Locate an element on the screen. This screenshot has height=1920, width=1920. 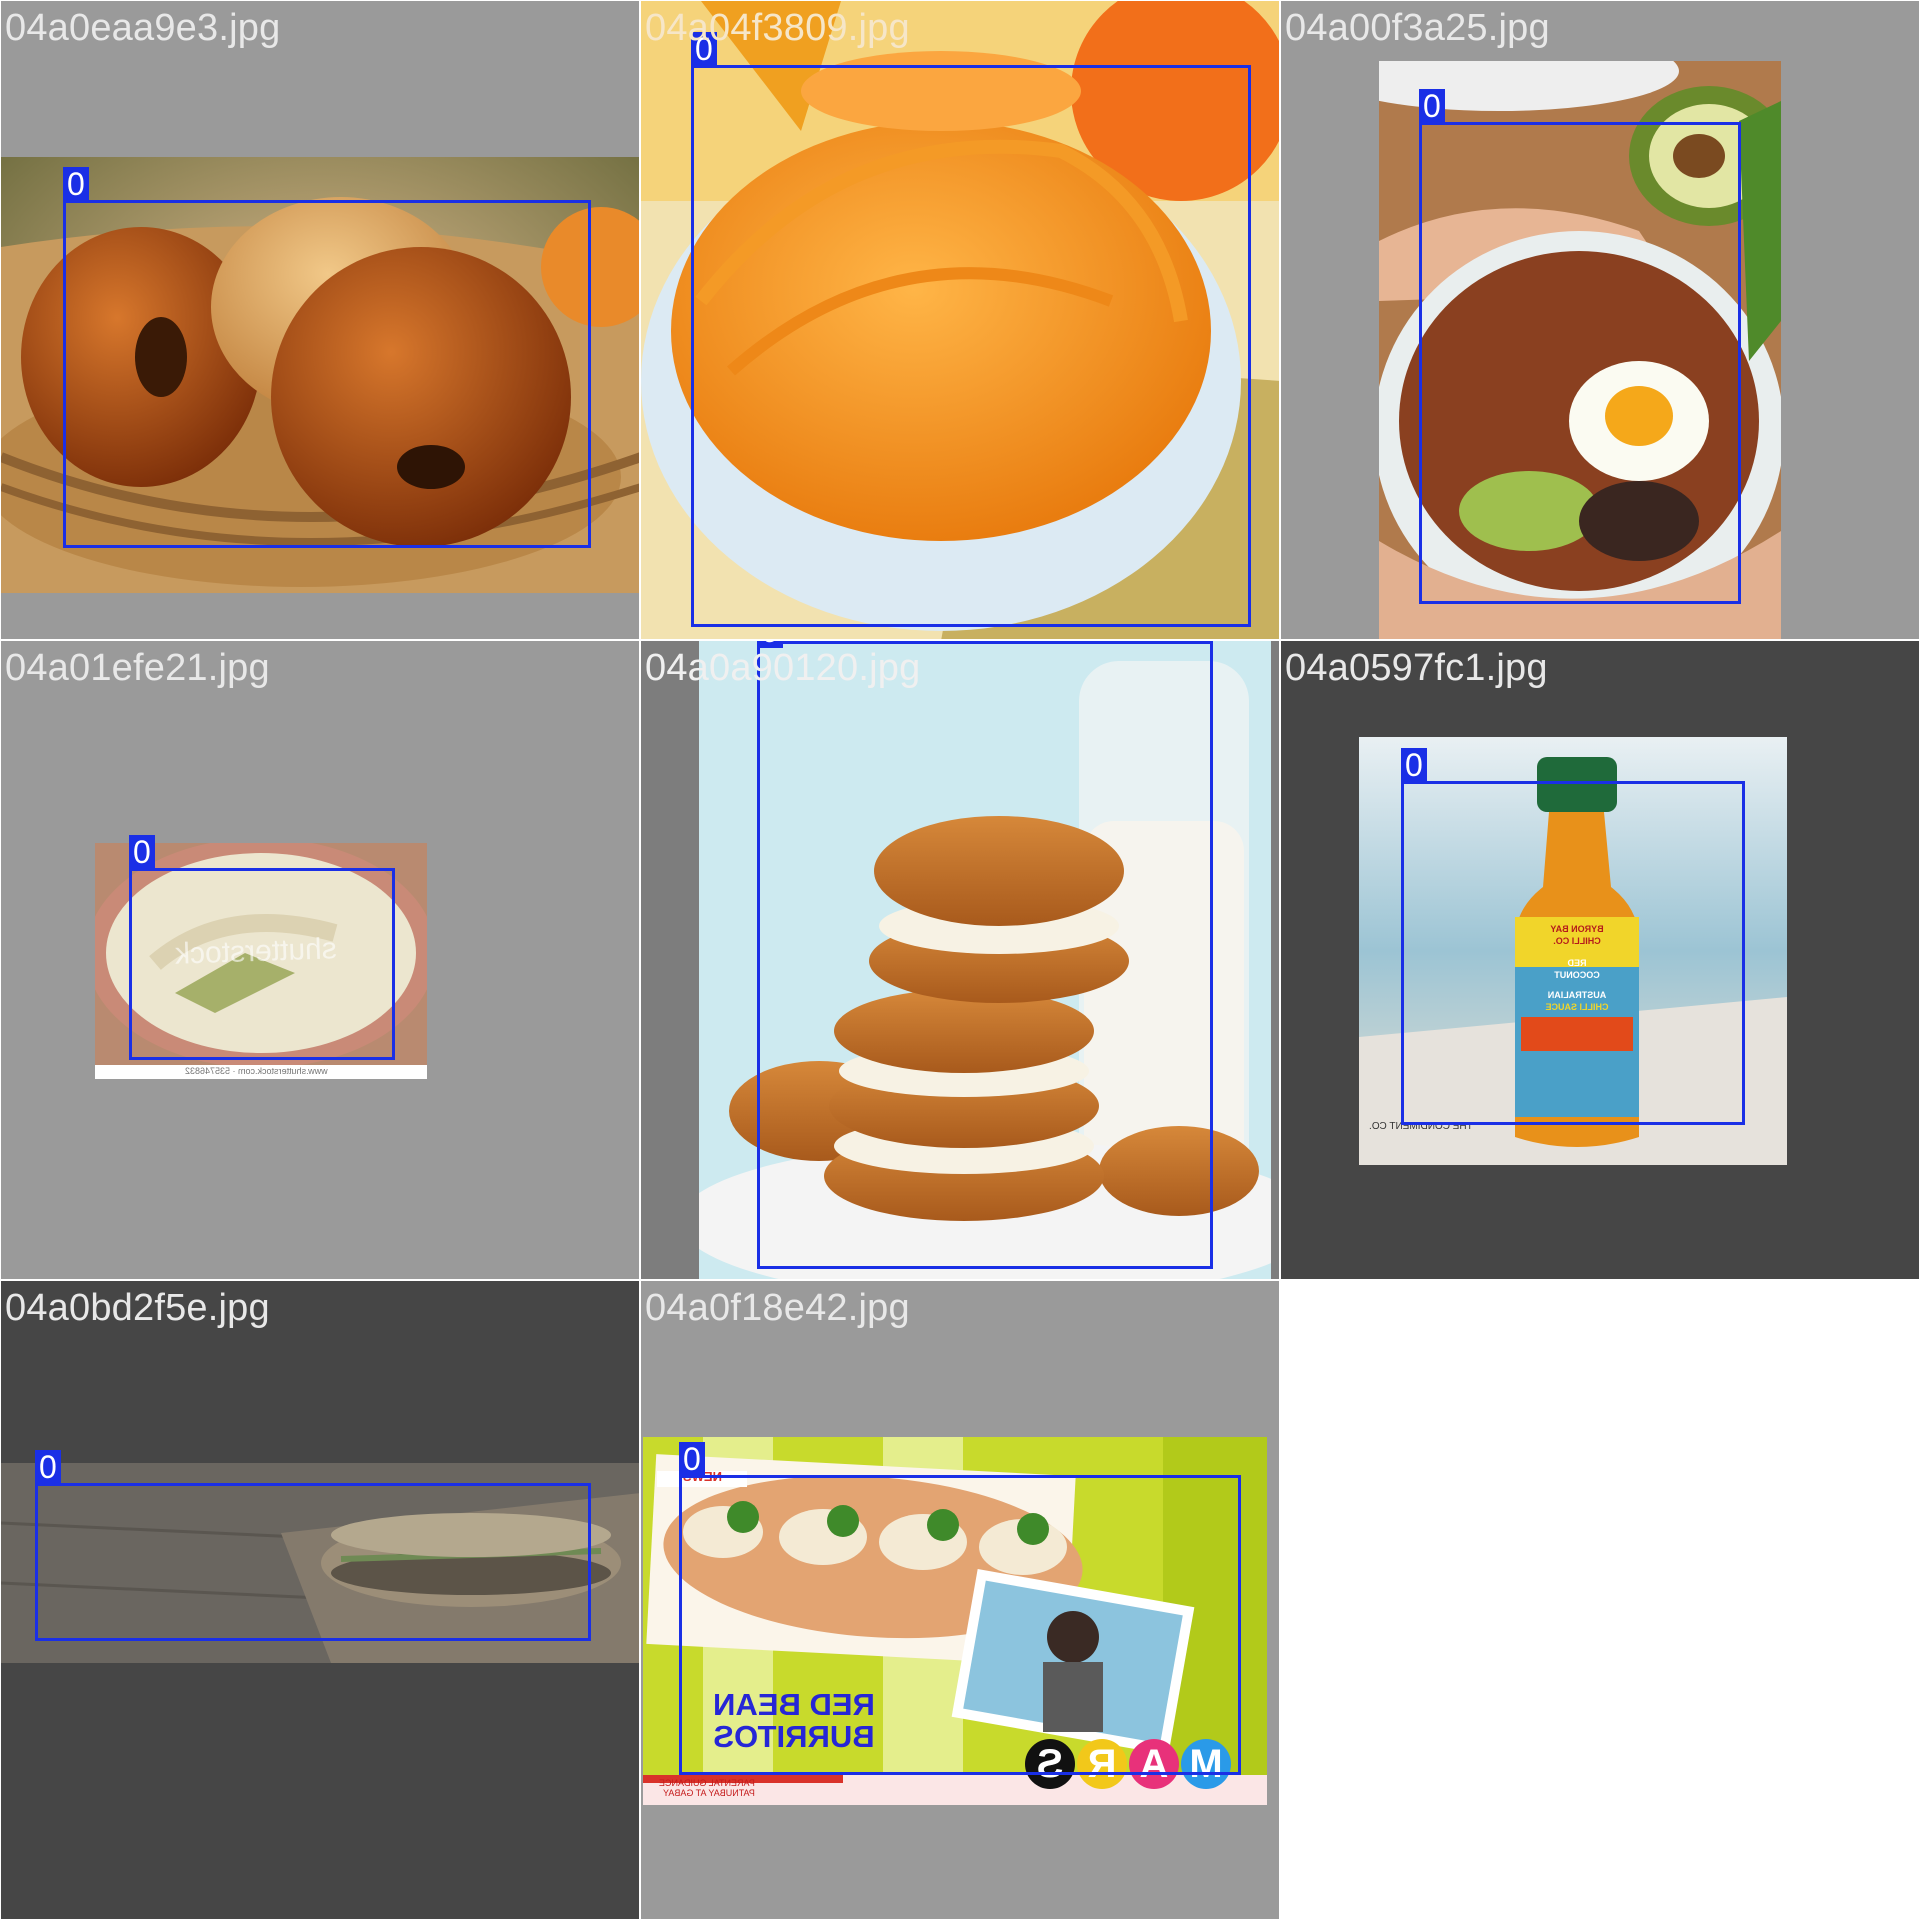
tile-sandwich: 04a0bd2f5e.jpg 0 is located at coordinates (320, 1600).